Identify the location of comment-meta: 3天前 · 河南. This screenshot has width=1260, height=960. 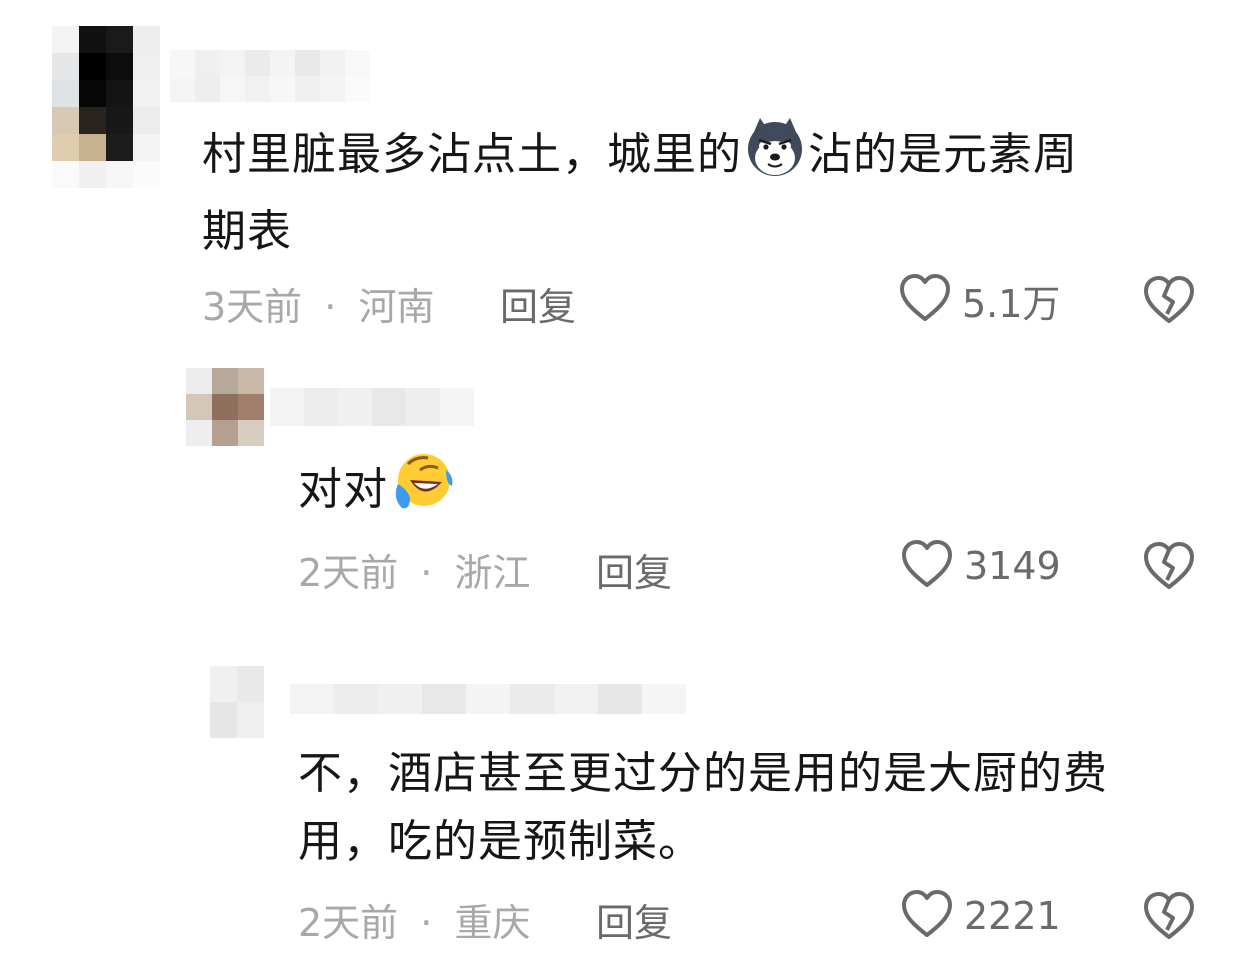
(318, 303).